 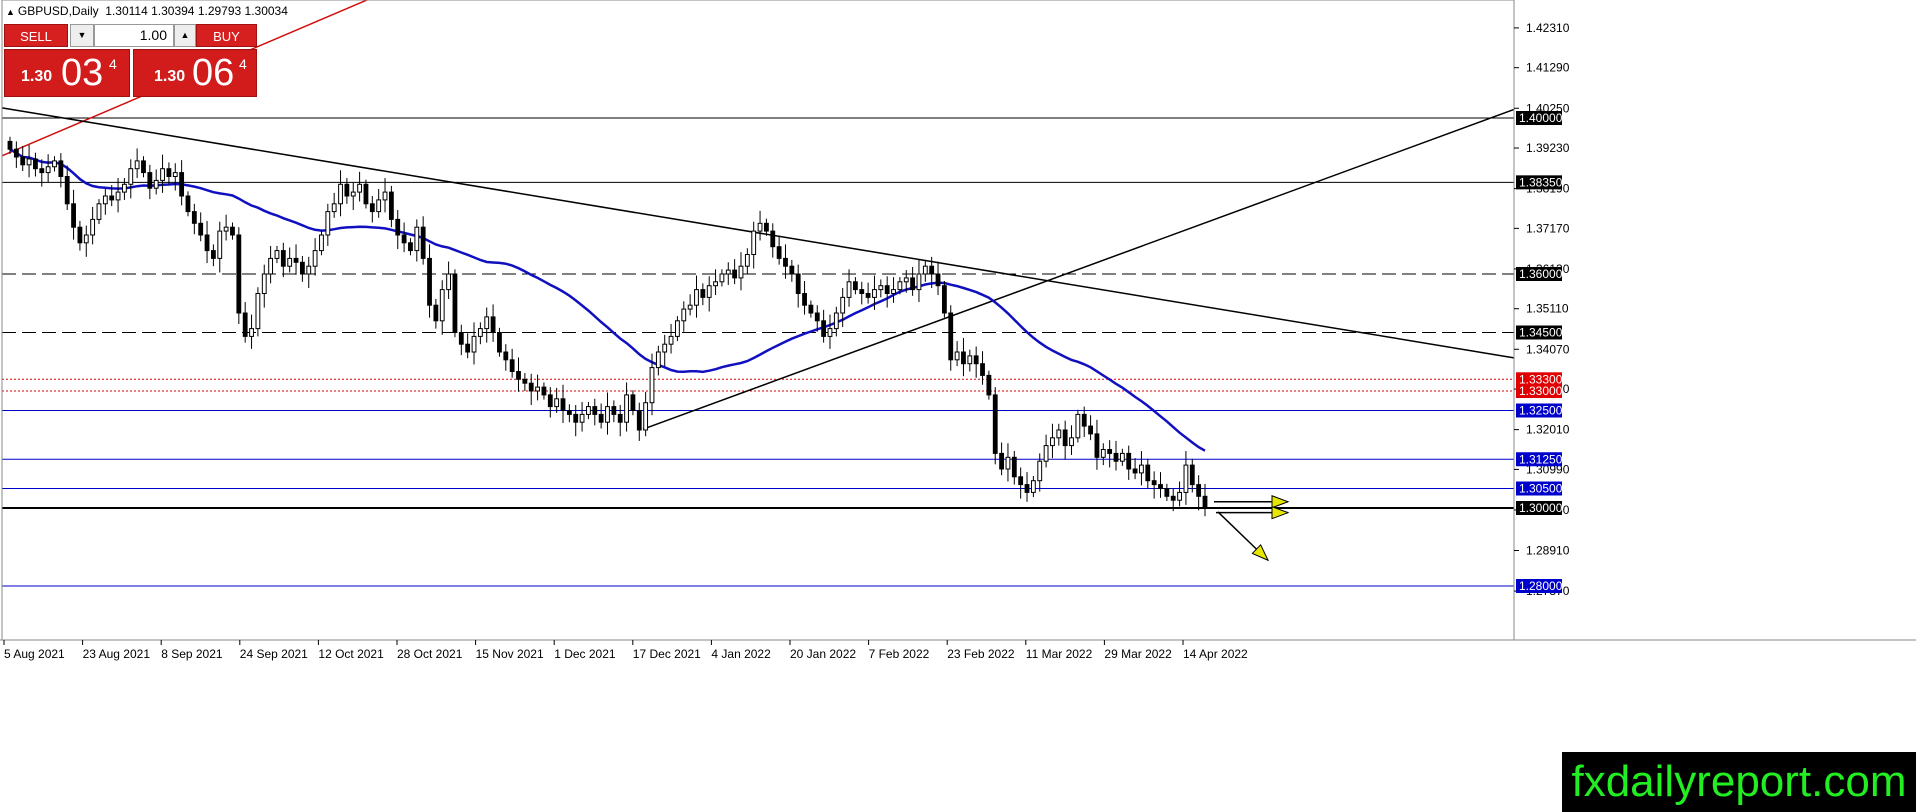 I want to click on date-tick-label: 20 Jan 2022, so click(x=823, y=654).